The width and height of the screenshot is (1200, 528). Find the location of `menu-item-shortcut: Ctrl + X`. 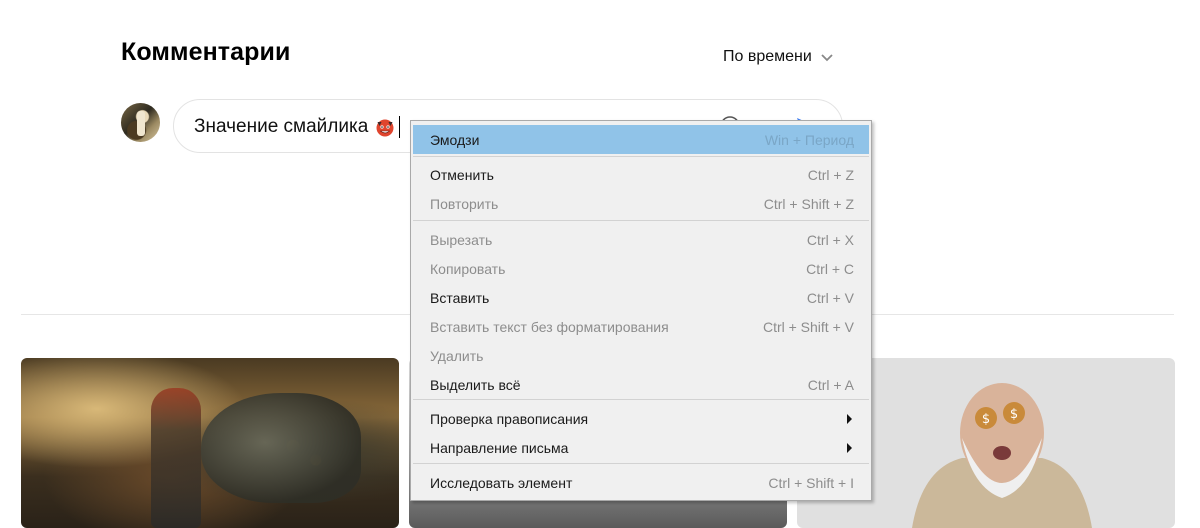

menu-item-shortcut: Ctrl + X is located at coordinates (830, 239).